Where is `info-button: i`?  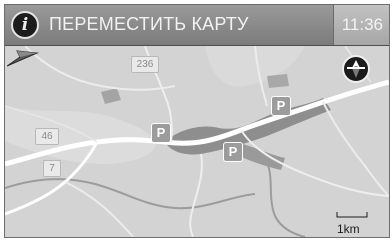 info-button: i is located at coordinates (25, 25).